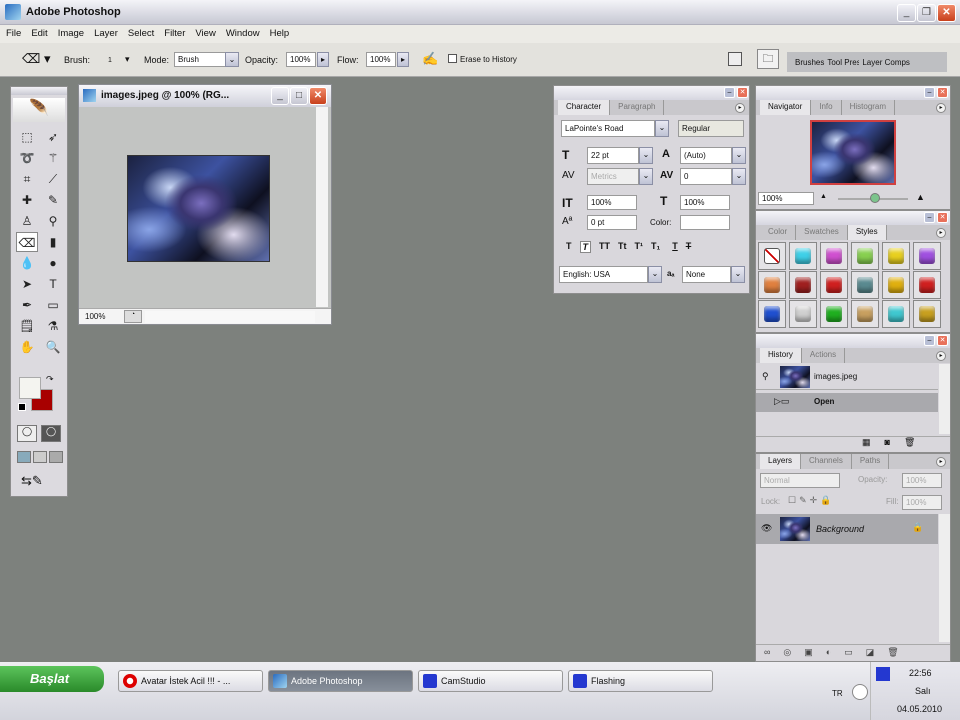  I want to click on eyedropper-tool-icon: ⚗, so click(53, 326).